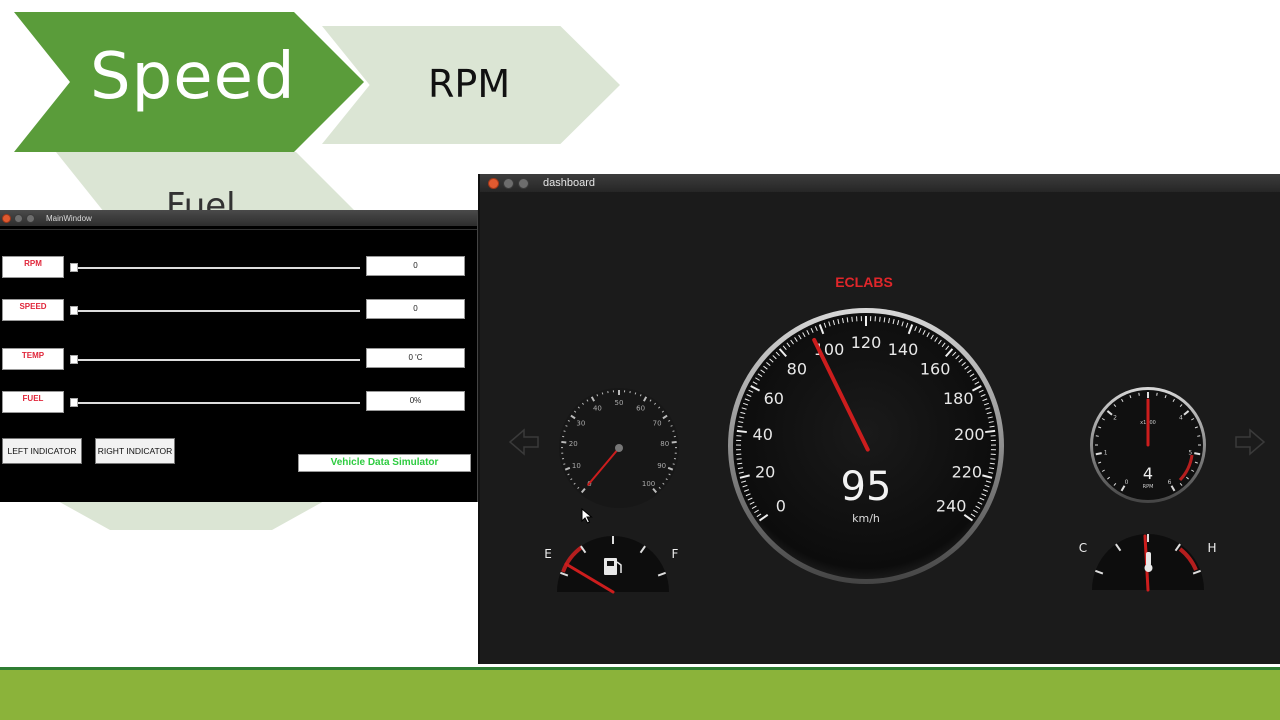  I want to click on left-indicator-button: LEFT INDICATOR, so click(42, 451).